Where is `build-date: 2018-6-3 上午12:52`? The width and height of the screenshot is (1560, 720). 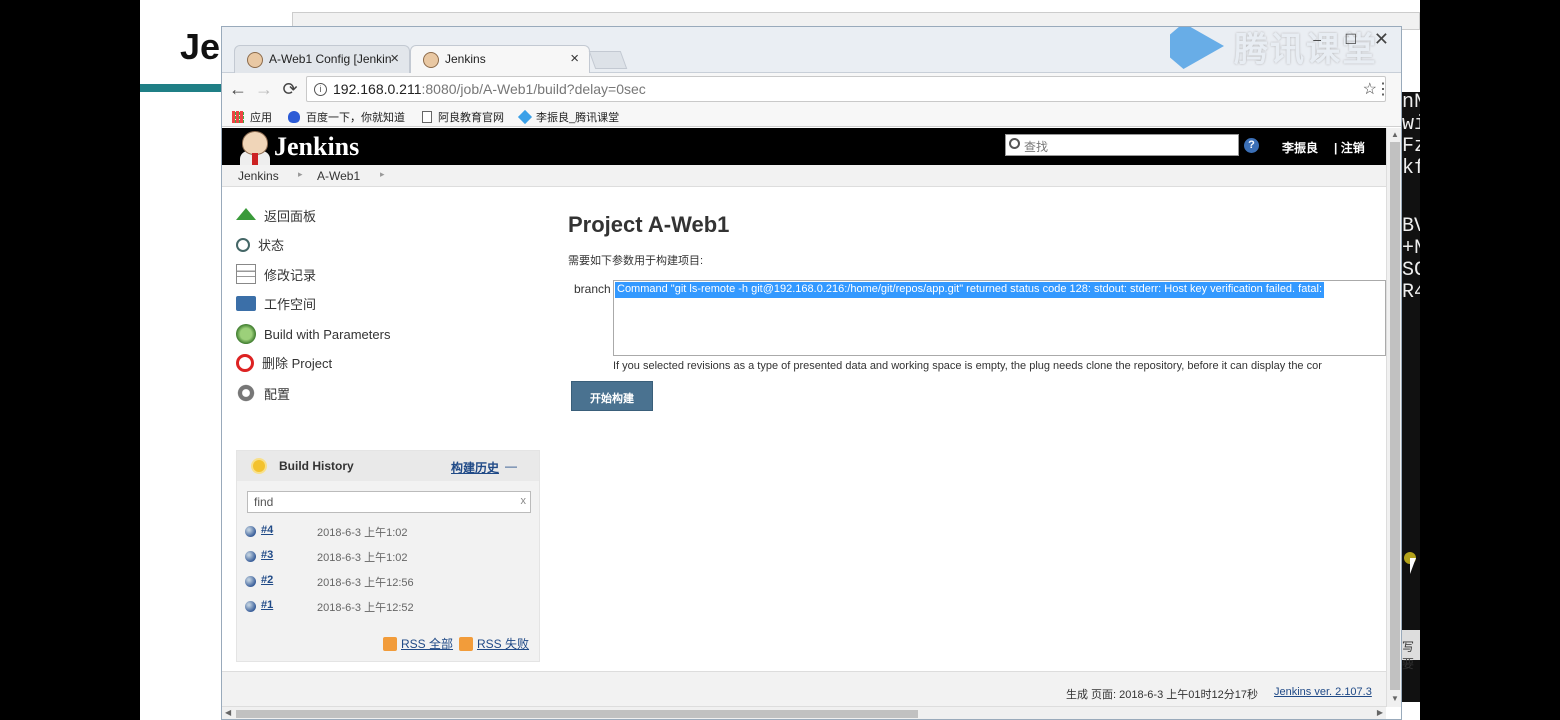 build-date: 2018-6-3 上午12:52 is located at coordinates (365, 607).